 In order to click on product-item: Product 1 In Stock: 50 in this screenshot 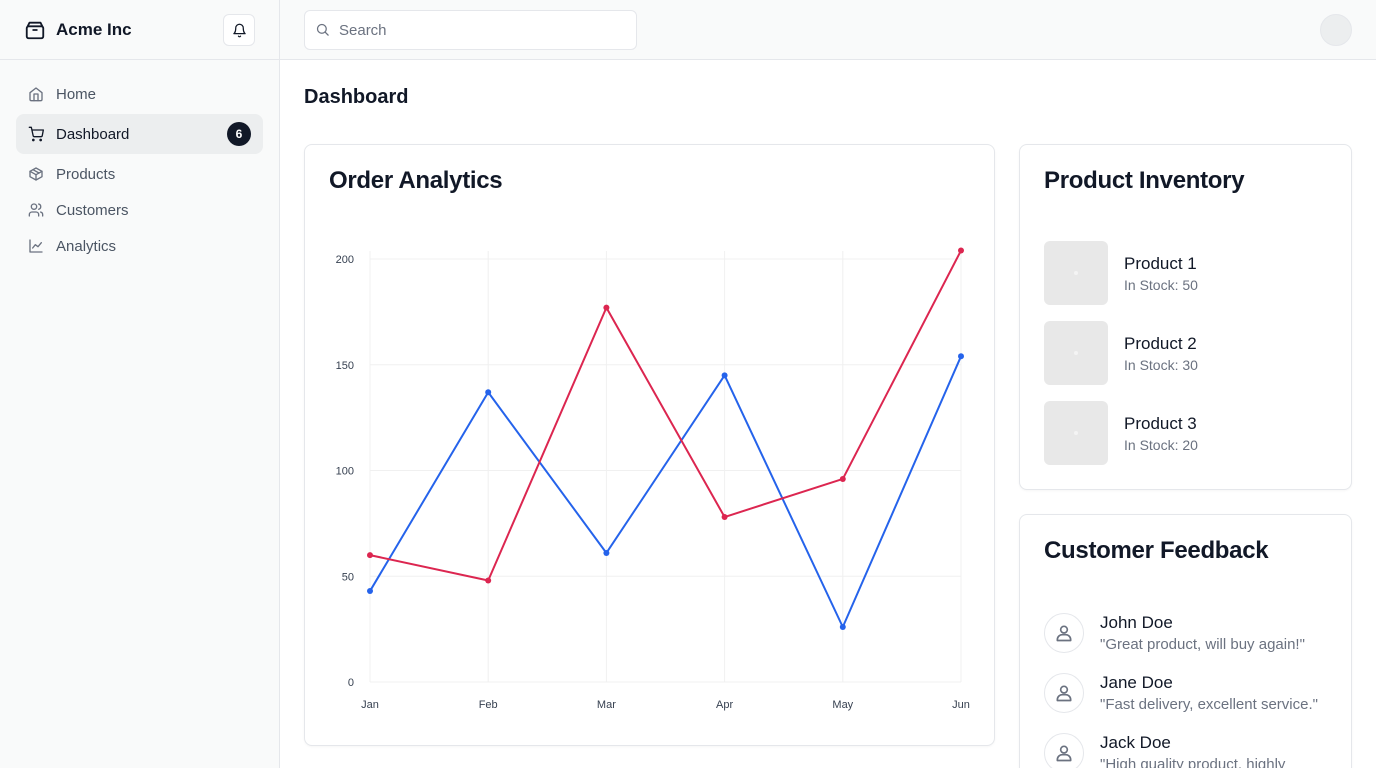, I will do `click(1189, 273)`.